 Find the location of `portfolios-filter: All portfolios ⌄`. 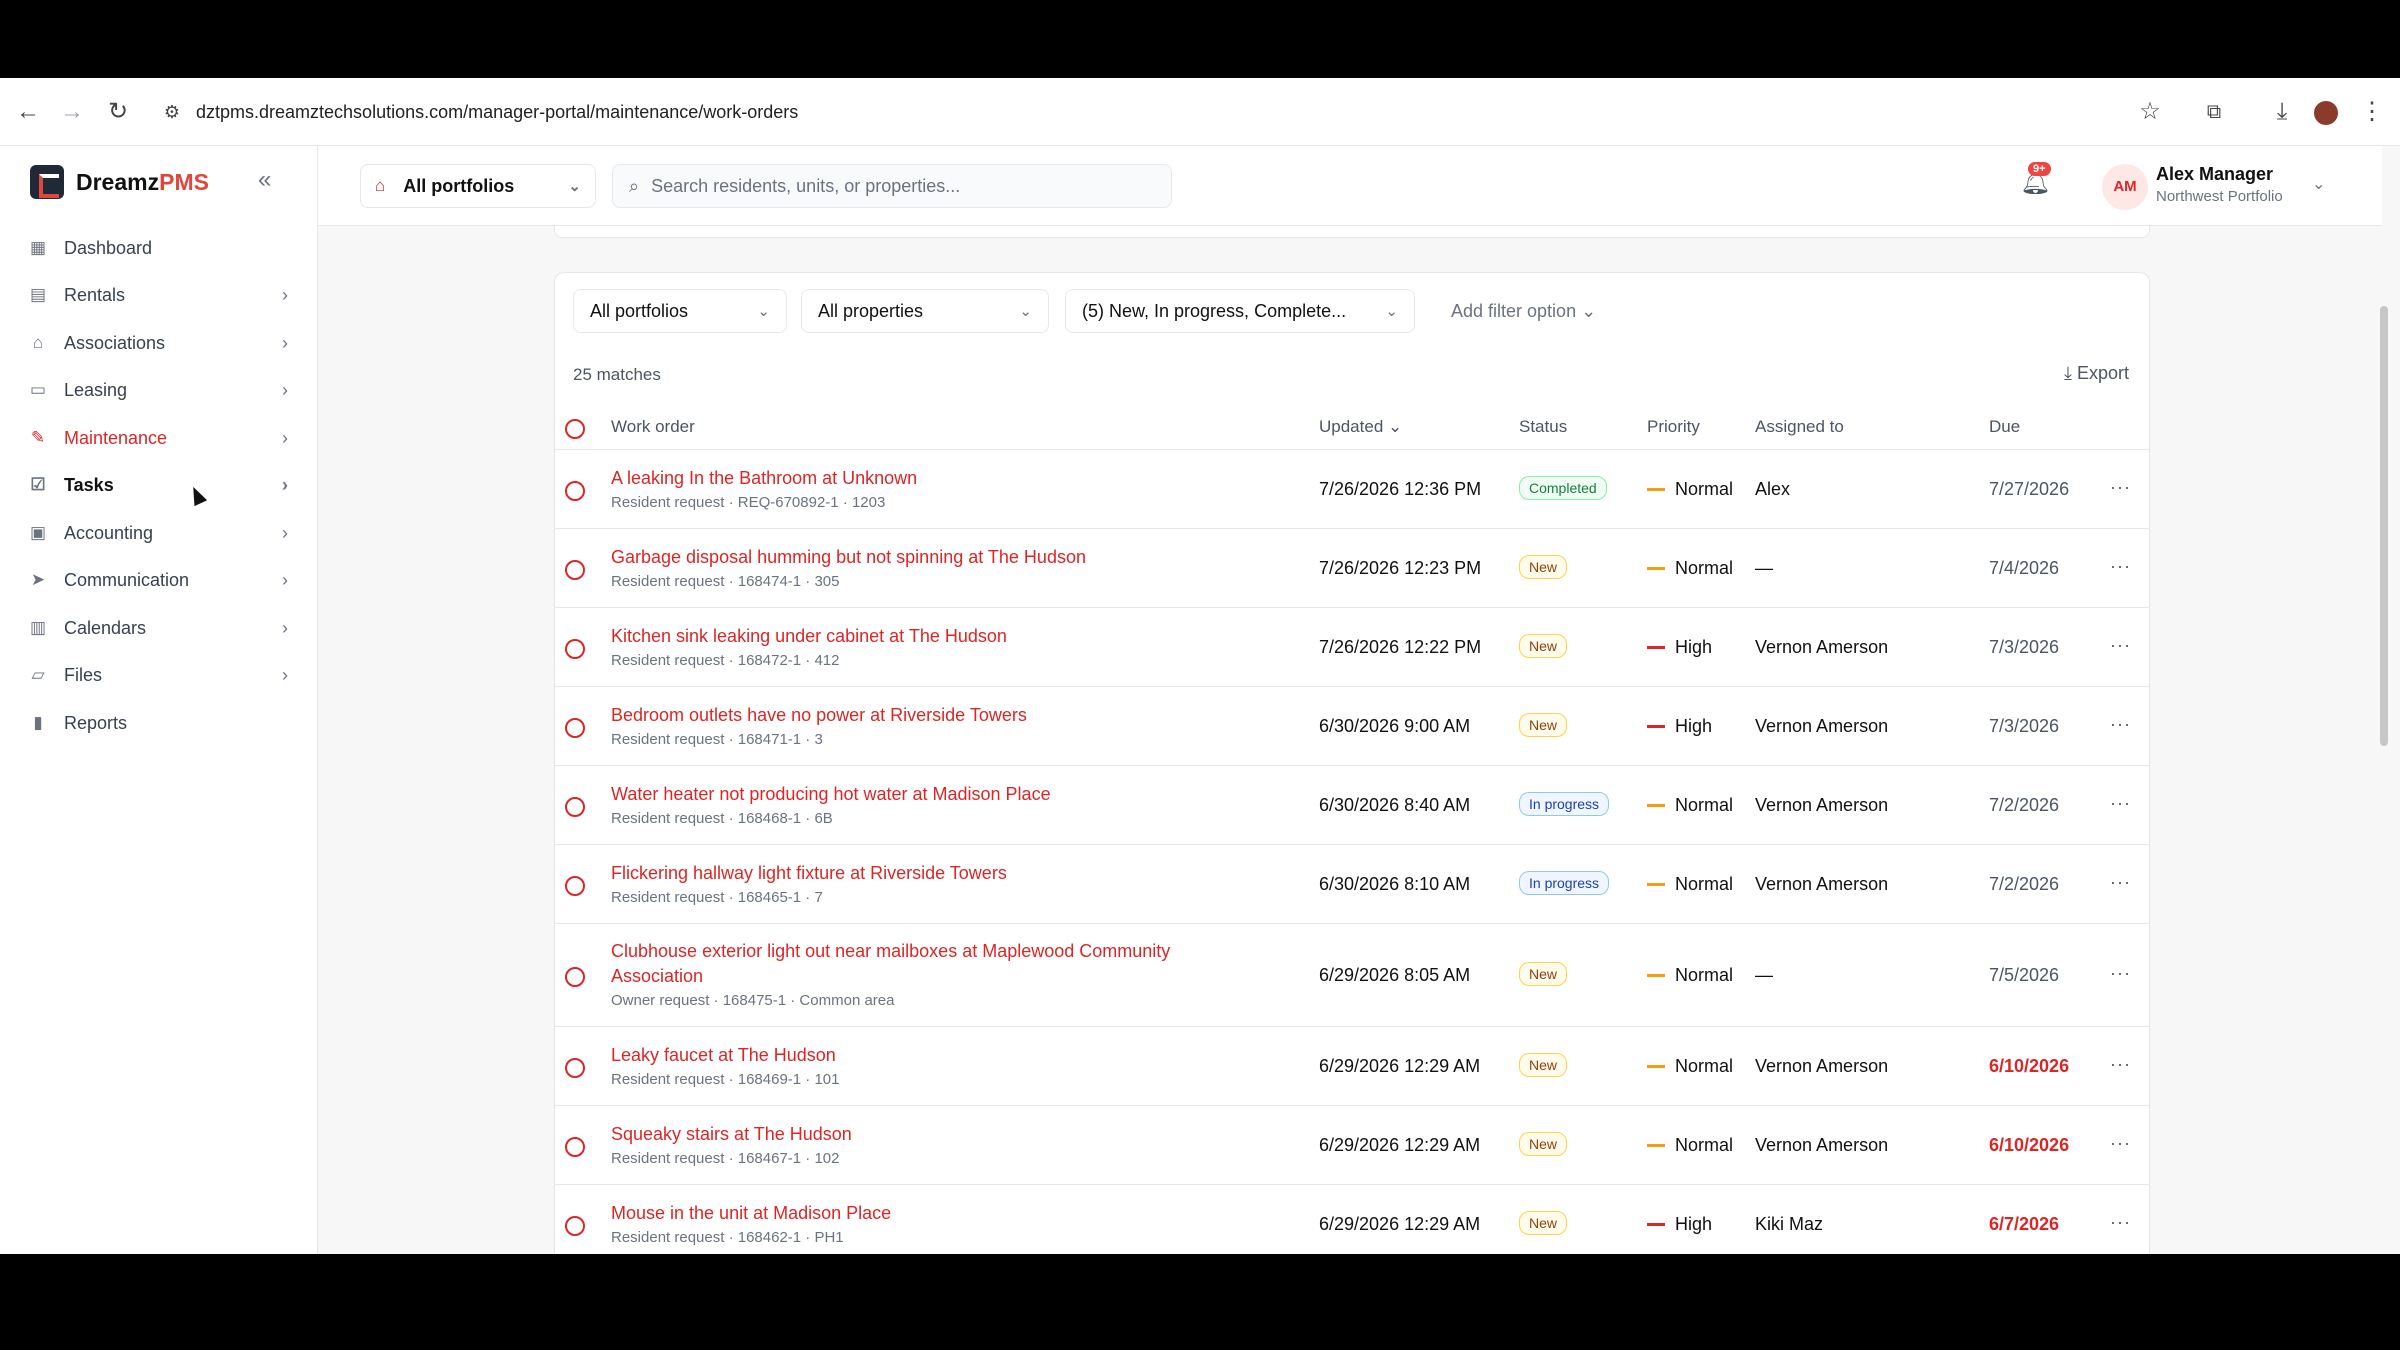

portfolios-filter: All portfolios ⌄ is located at coordinates (680, 311).